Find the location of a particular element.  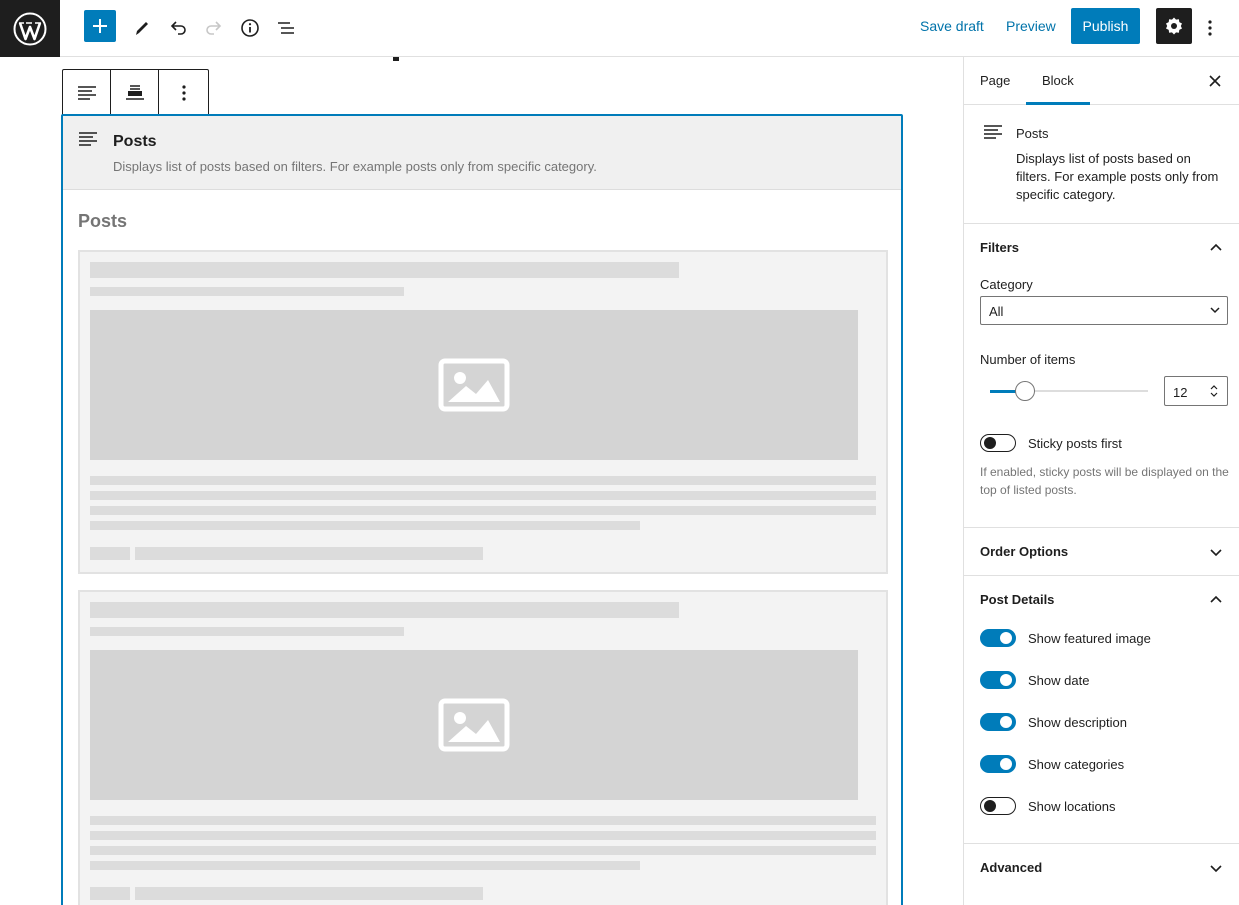

align-button is located at coordinates (135, 93).